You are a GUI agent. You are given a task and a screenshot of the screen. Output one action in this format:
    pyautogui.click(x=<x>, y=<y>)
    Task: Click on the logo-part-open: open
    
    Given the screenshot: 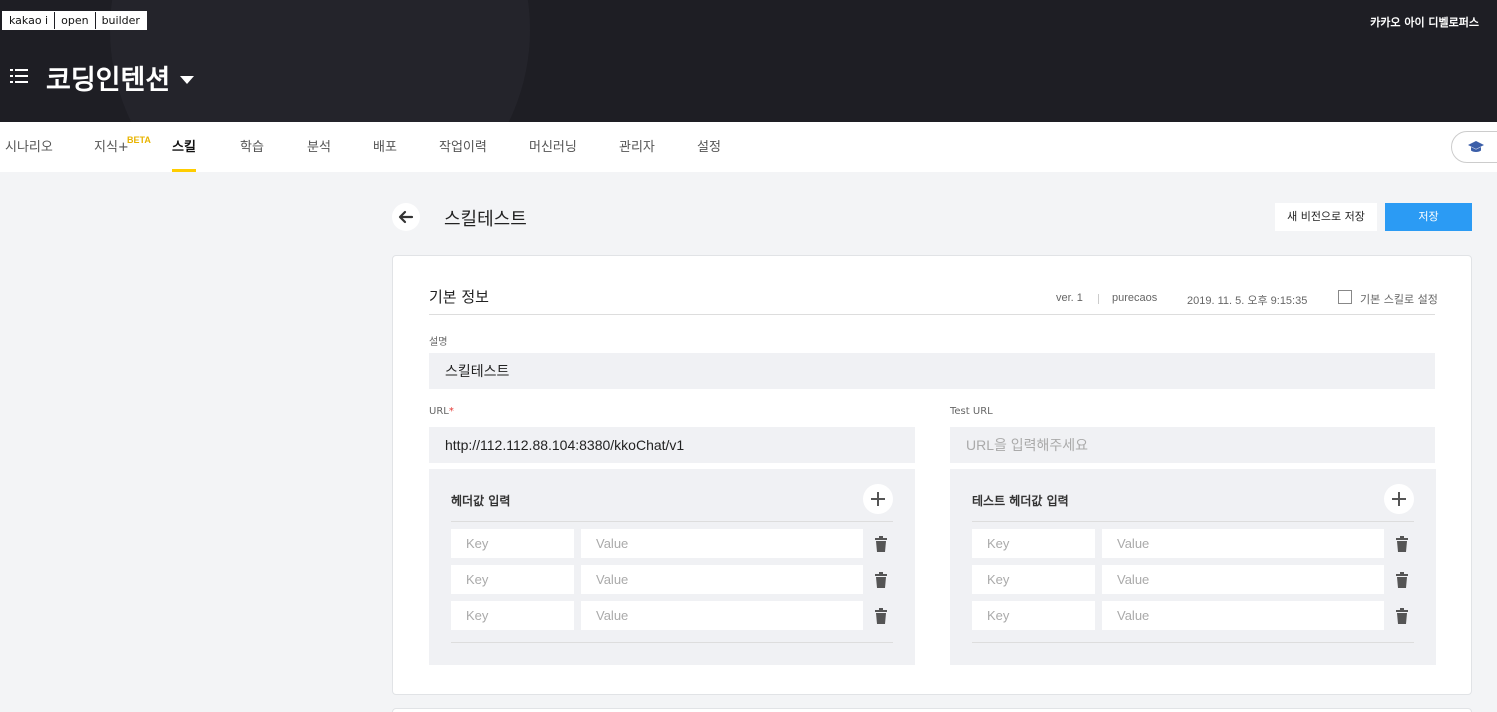 What is the action you would take?
    pyautogui.click(x=75, y=20)
    